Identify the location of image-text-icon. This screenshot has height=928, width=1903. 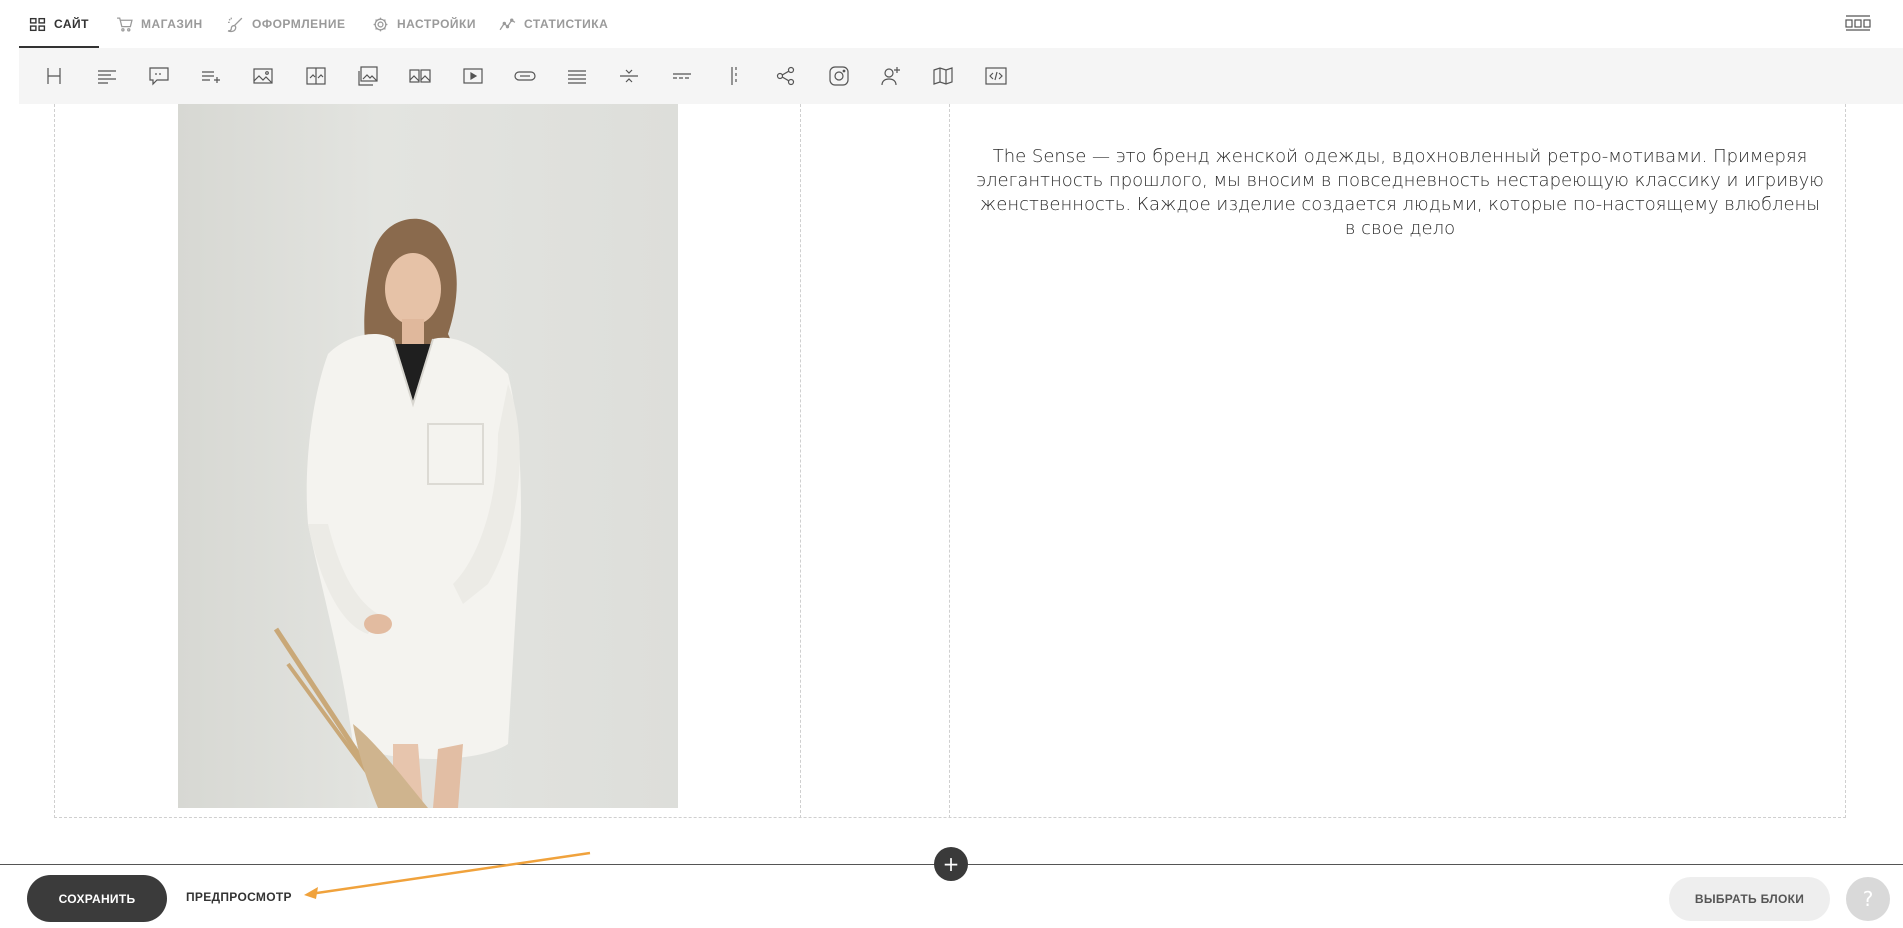
(368, 76).